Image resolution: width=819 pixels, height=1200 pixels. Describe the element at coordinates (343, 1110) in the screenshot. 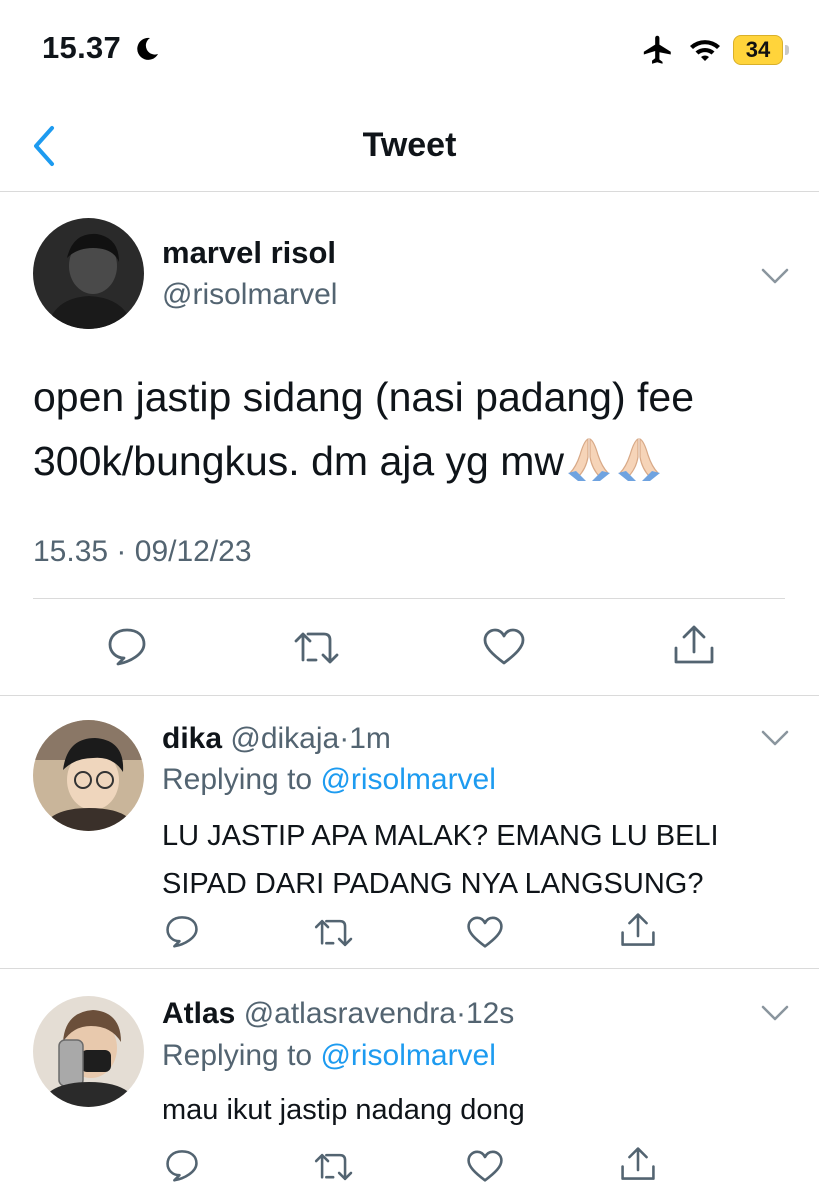

I see `reply-text: mau ikut jastip nadang dong` at that location.